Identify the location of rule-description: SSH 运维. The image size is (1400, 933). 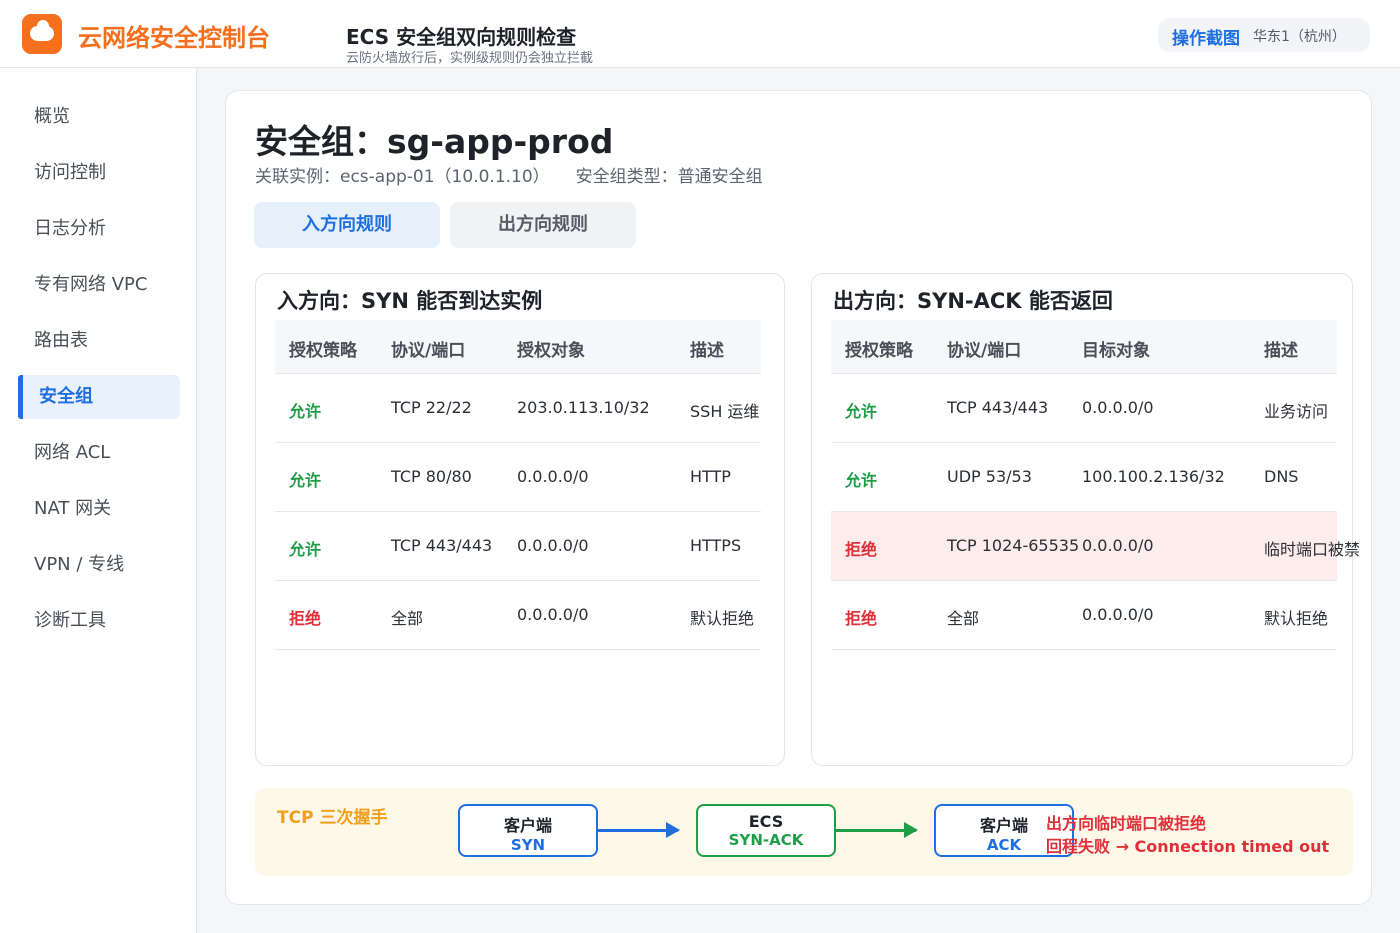
(725, 411).